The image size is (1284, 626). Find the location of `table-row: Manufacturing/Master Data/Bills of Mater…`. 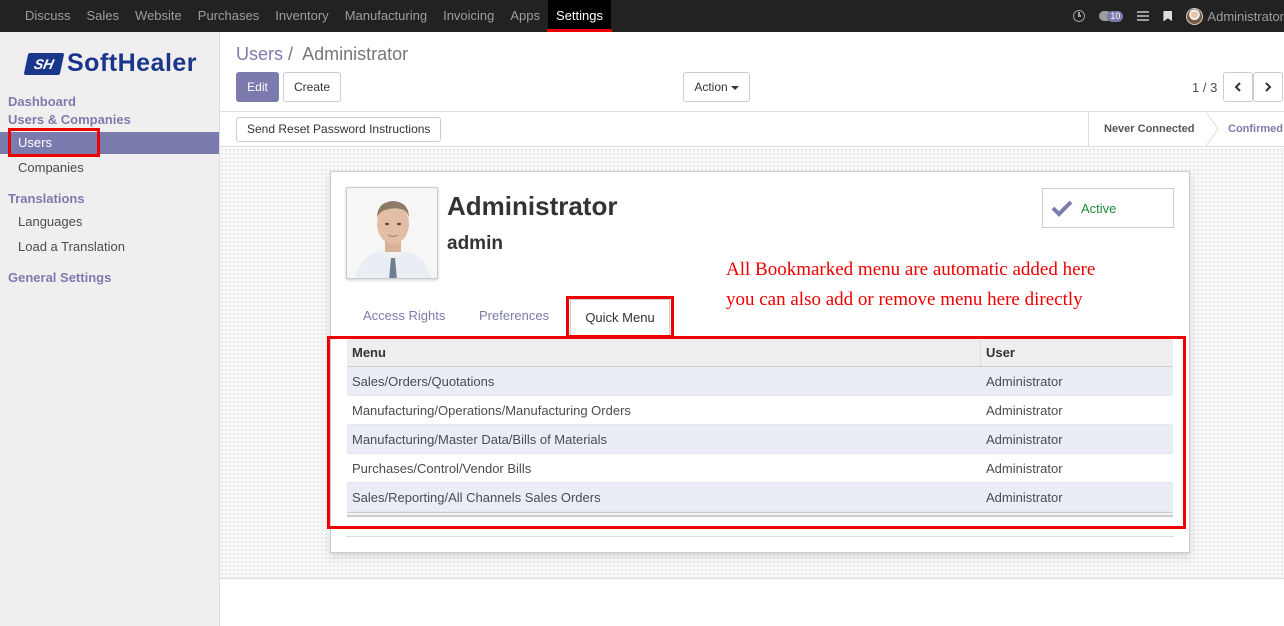

table-row: Manufacturing/Master Data/Bills of Mater… is located at coordinates (760, 439).